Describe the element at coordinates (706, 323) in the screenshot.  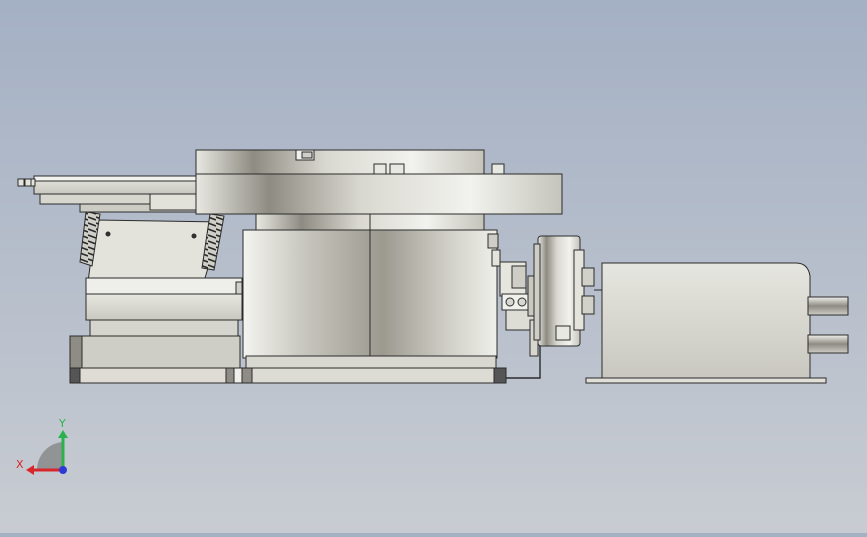
I see `servo-motor` at that location.